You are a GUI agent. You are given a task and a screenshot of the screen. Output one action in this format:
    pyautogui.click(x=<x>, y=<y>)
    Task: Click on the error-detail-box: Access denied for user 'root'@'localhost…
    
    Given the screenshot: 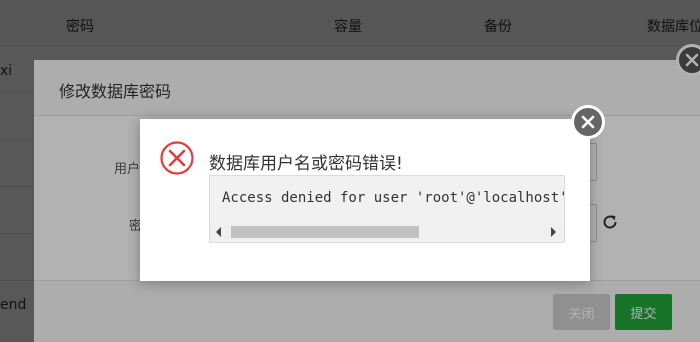 What is the action you would take?
    pyautogui.click(x=387, y=209)
    